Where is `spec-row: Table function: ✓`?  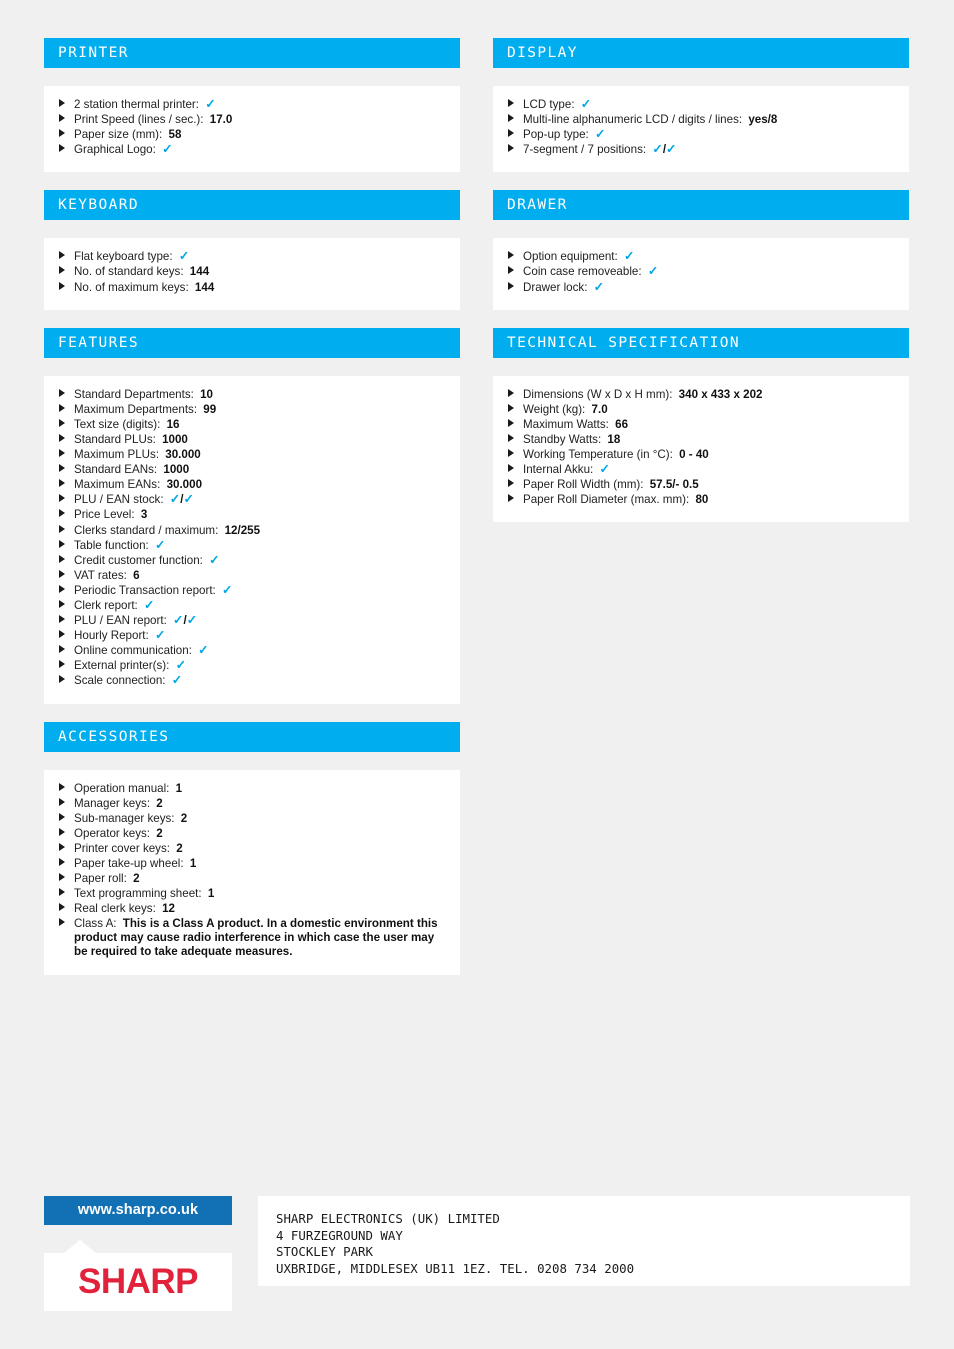 spec-row: Table function: ✓ is located at coordinates (252, 545).